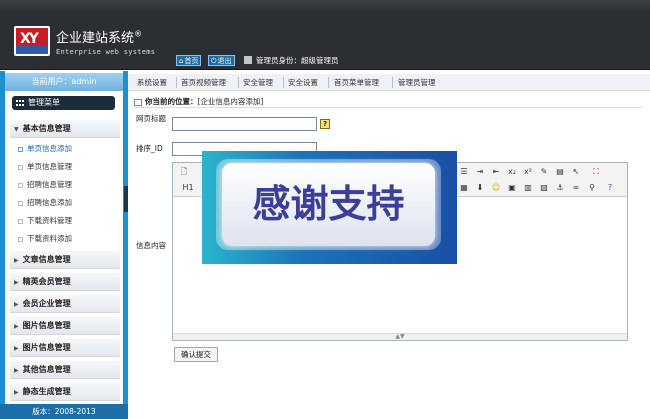  Describe the element at coordinates (45, 166) in the screenshot. I see `sidebar-item-single-page-manage: 单页信息管理` at that location.